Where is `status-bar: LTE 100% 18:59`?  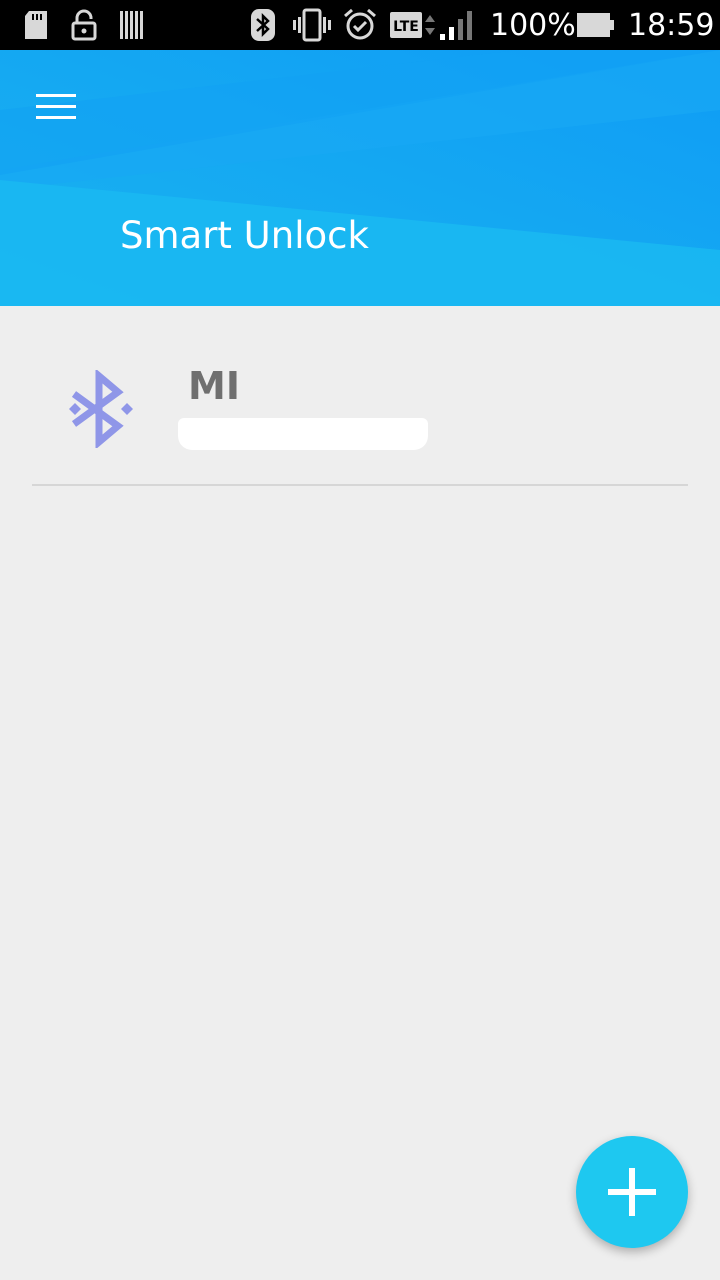 status-bar: LTE 100% 18:59 is located at coordinates (360, 25).